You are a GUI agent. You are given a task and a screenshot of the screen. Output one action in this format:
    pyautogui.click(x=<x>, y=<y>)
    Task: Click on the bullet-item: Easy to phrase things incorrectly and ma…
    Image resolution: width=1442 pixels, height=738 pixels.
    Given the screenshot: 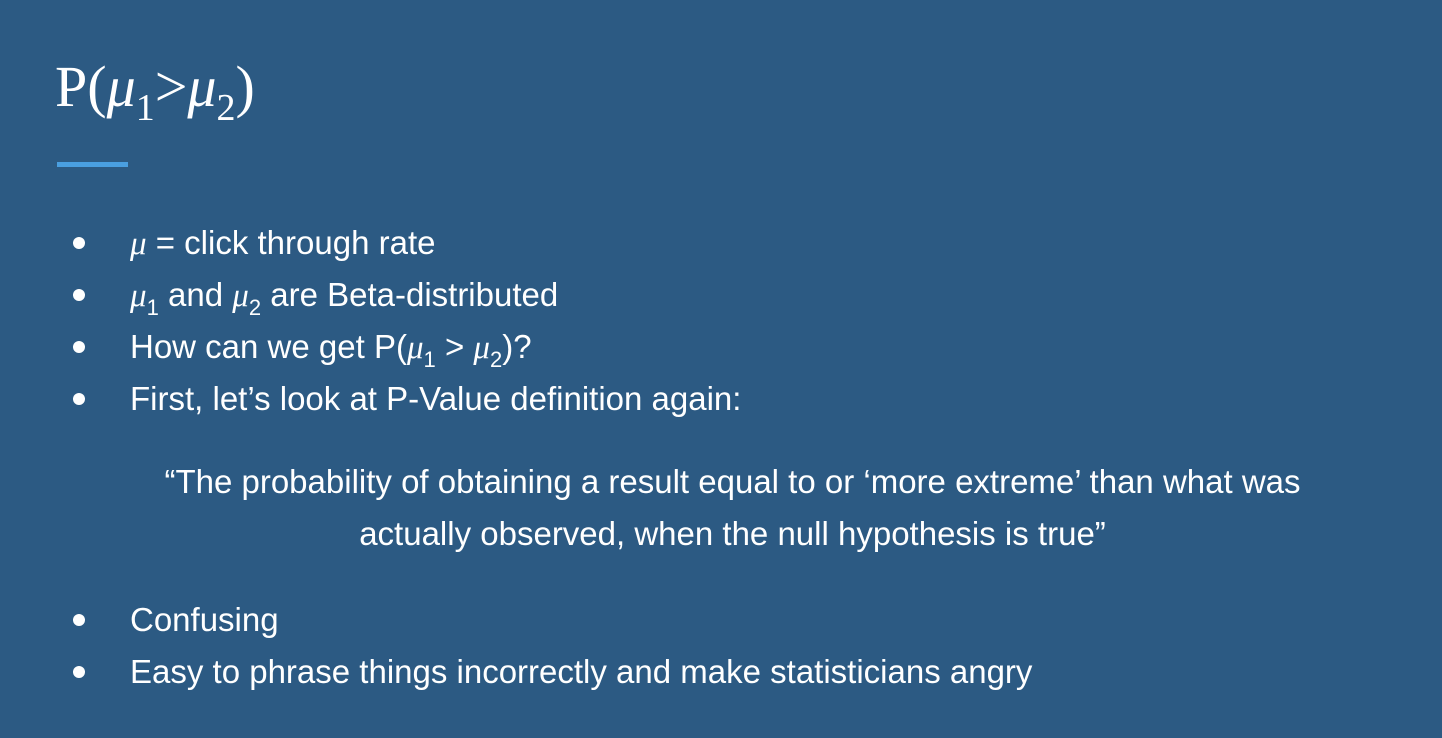 What is the action you would take?
    pyautogui.click(x=516, y=672)
    